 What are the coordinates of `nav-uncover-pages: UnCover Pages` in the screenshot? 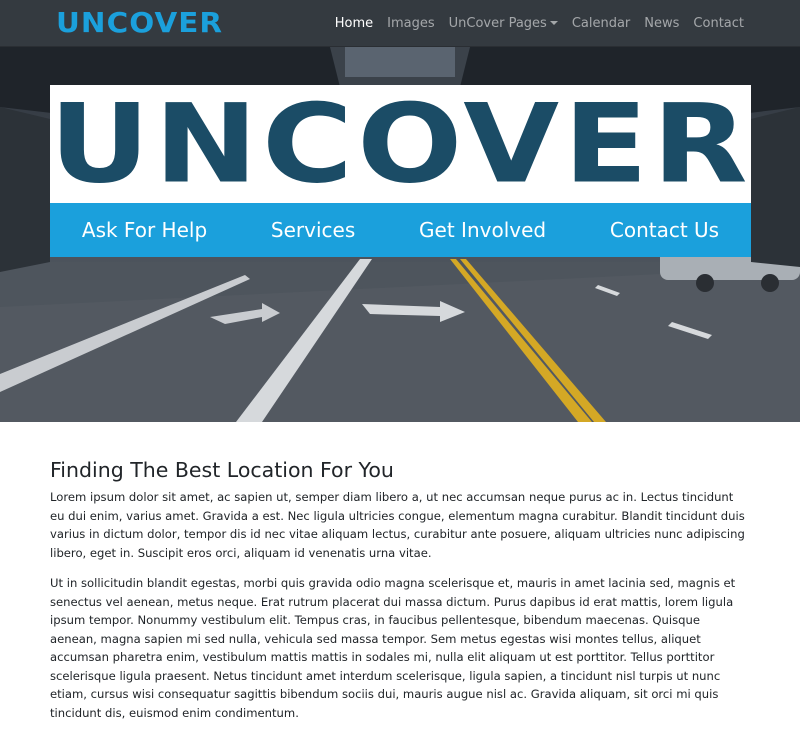 It's located at (503, 23).